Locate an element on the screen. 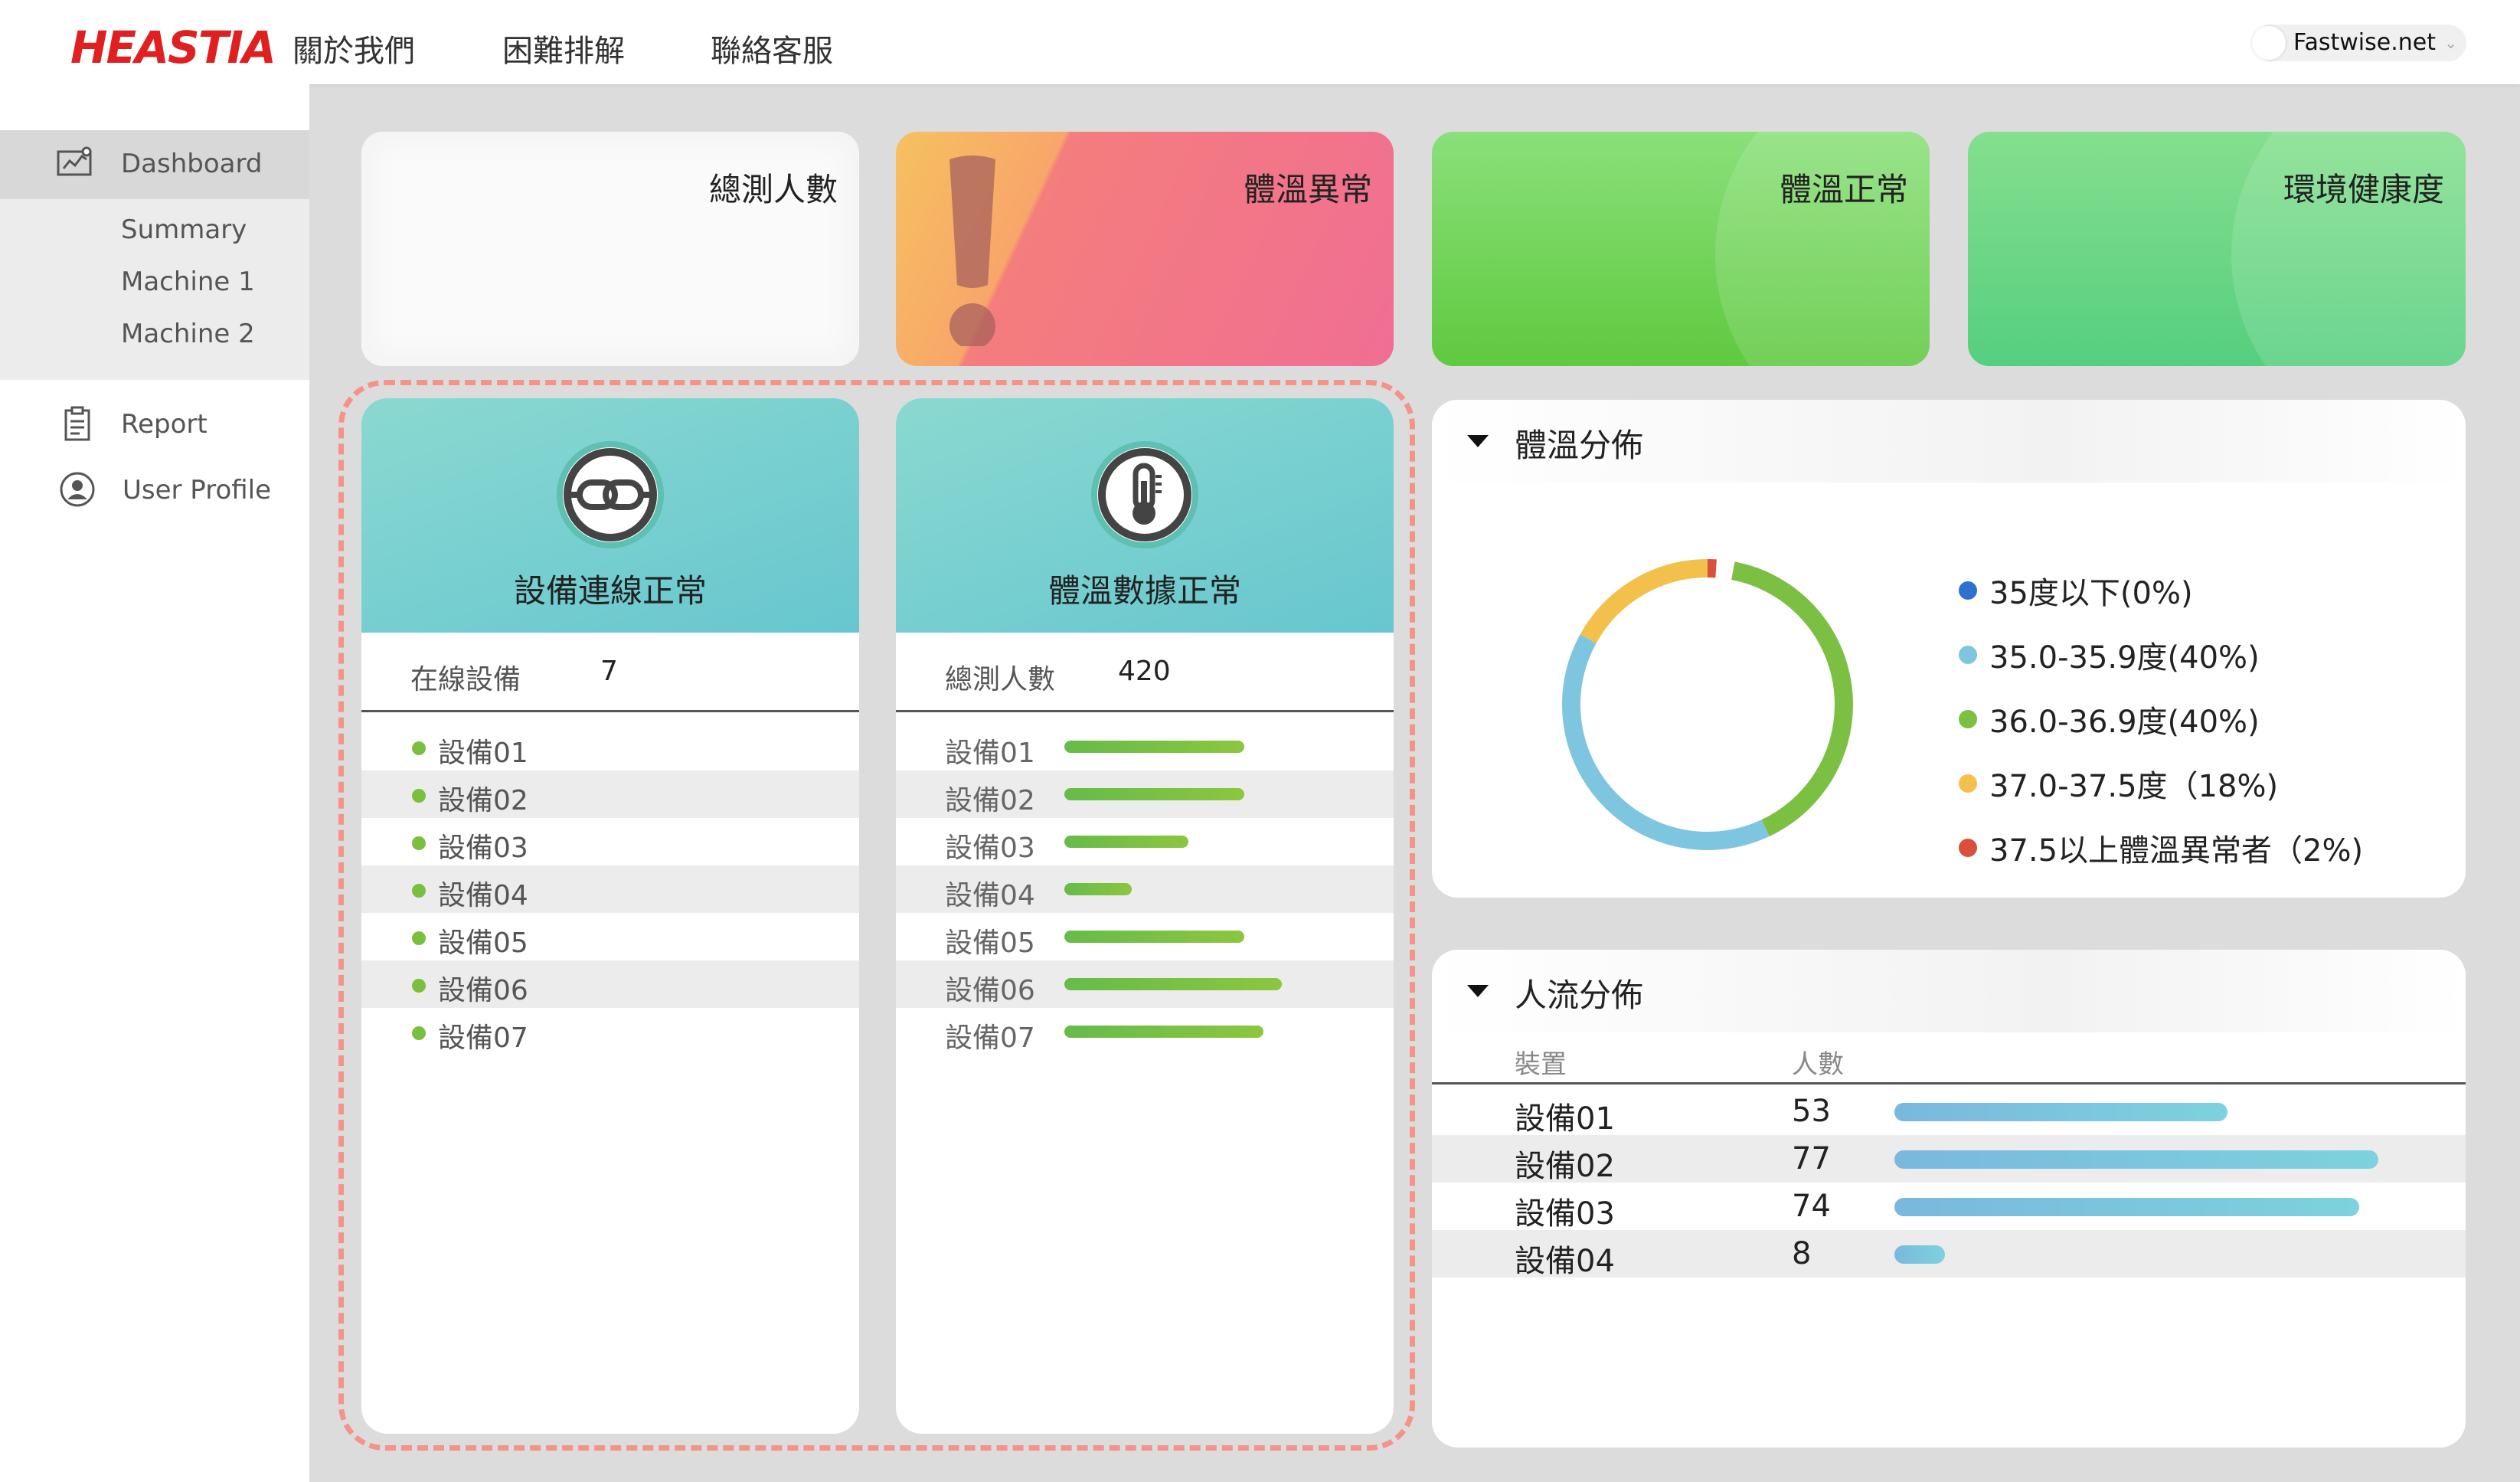 This screenshot has width=2520, height=1482. summary-label: 總測人數 is located at coordinates (1000, 679).